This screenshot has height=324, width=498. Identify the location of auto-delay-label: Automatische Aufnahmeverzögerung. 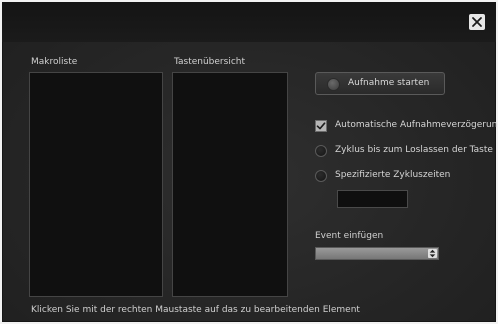
(416, 125).